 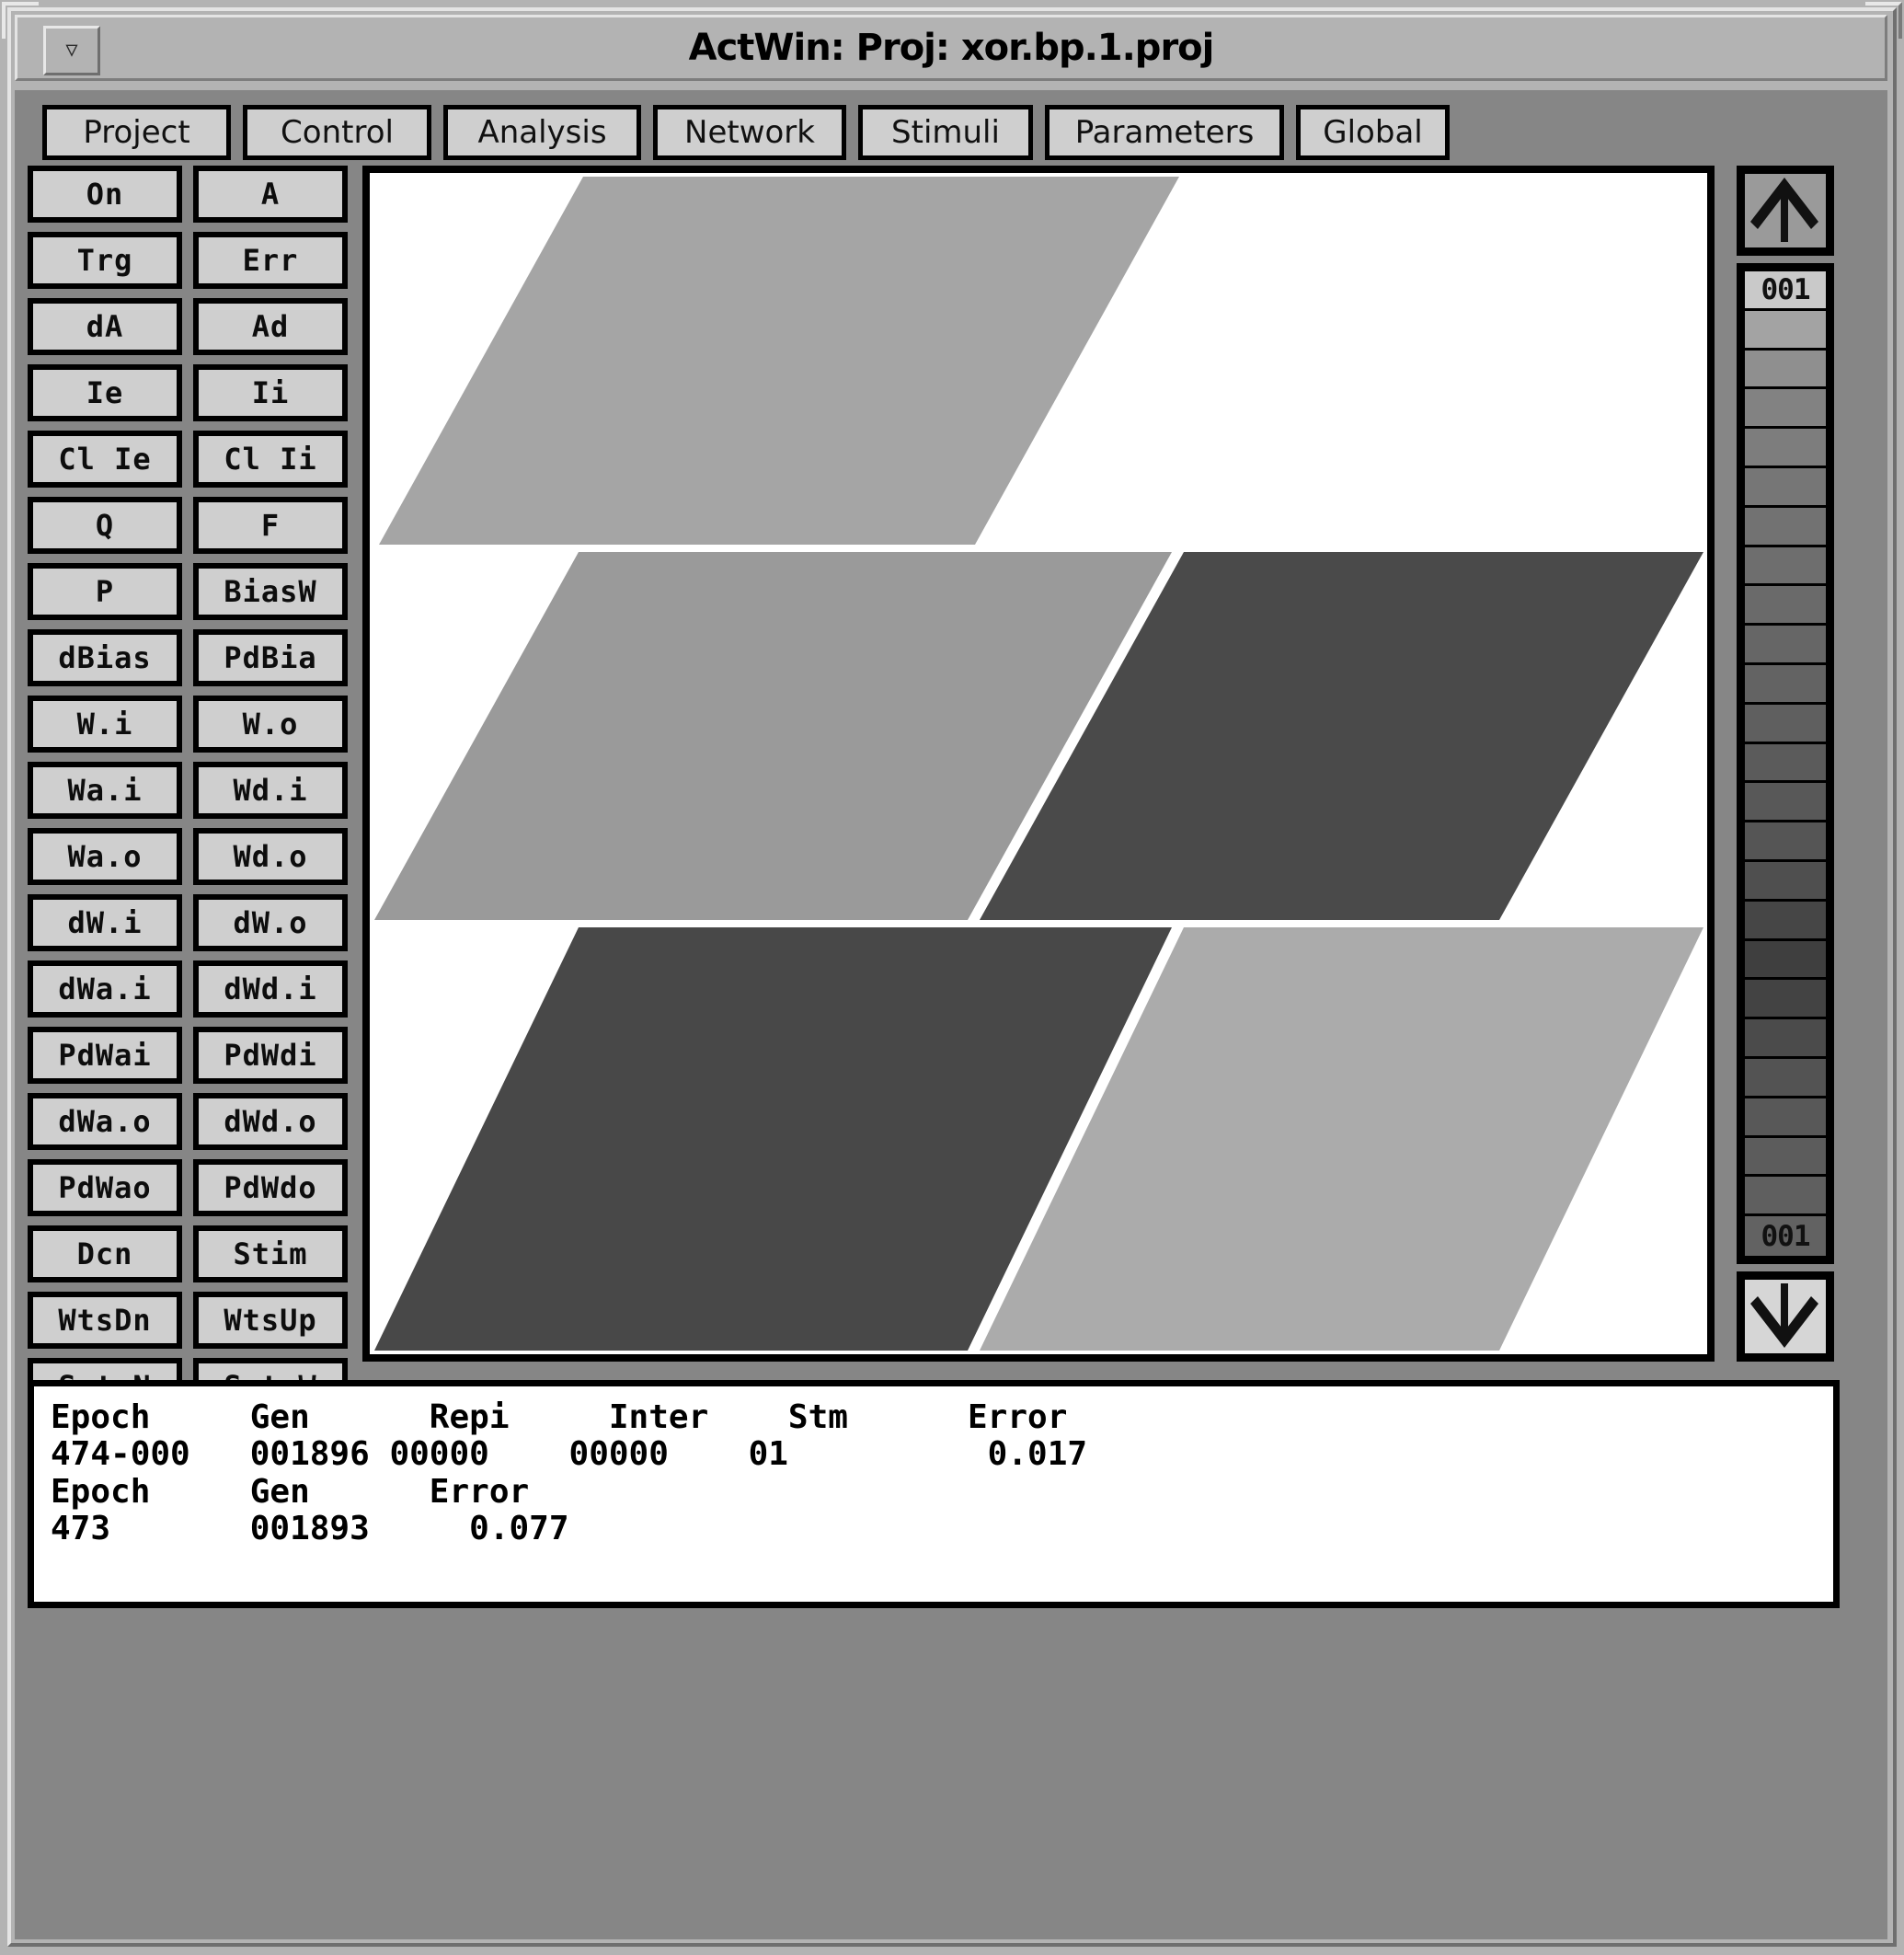 I want to click on var-button-wa-o: Wa.o, so click(x=105, y=856).